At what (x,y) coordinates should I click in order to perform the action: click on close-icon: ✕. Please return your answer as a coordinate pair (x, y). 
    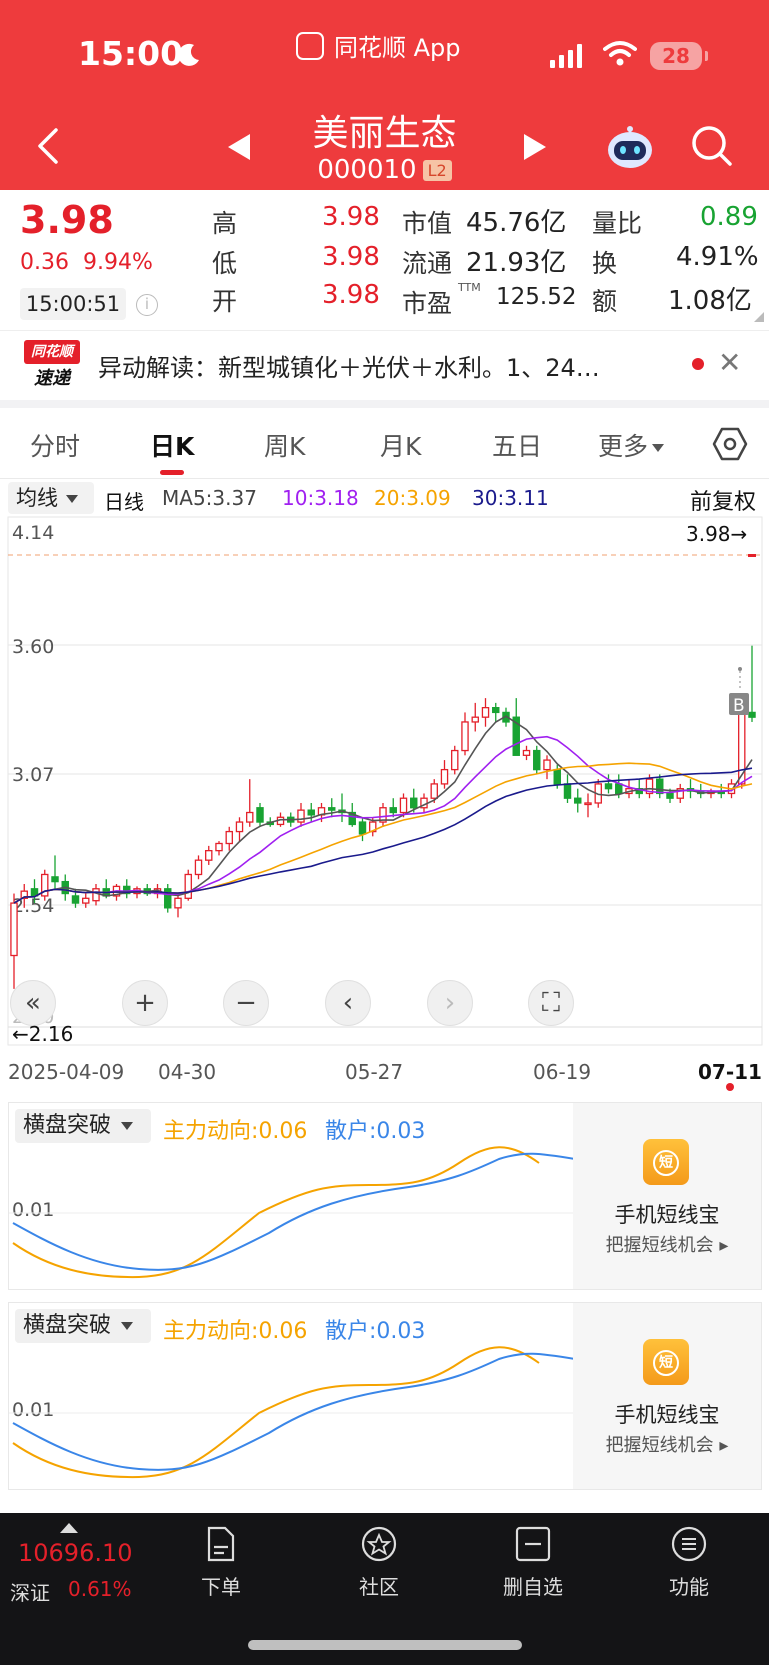
    Looking at the image, I should click on (729, 362).